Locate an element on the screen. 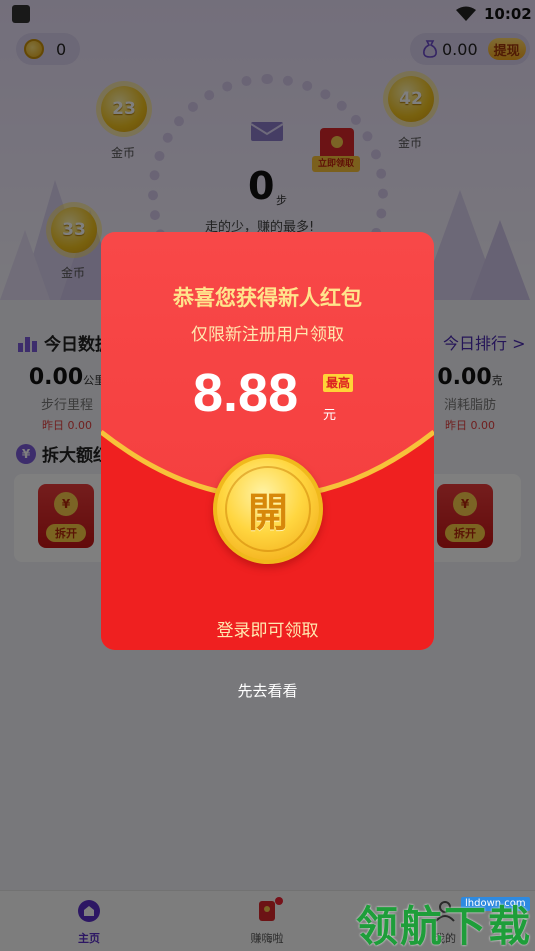 The image size is (535, 951). open-button: 開 is located at coordinates (268, 509).